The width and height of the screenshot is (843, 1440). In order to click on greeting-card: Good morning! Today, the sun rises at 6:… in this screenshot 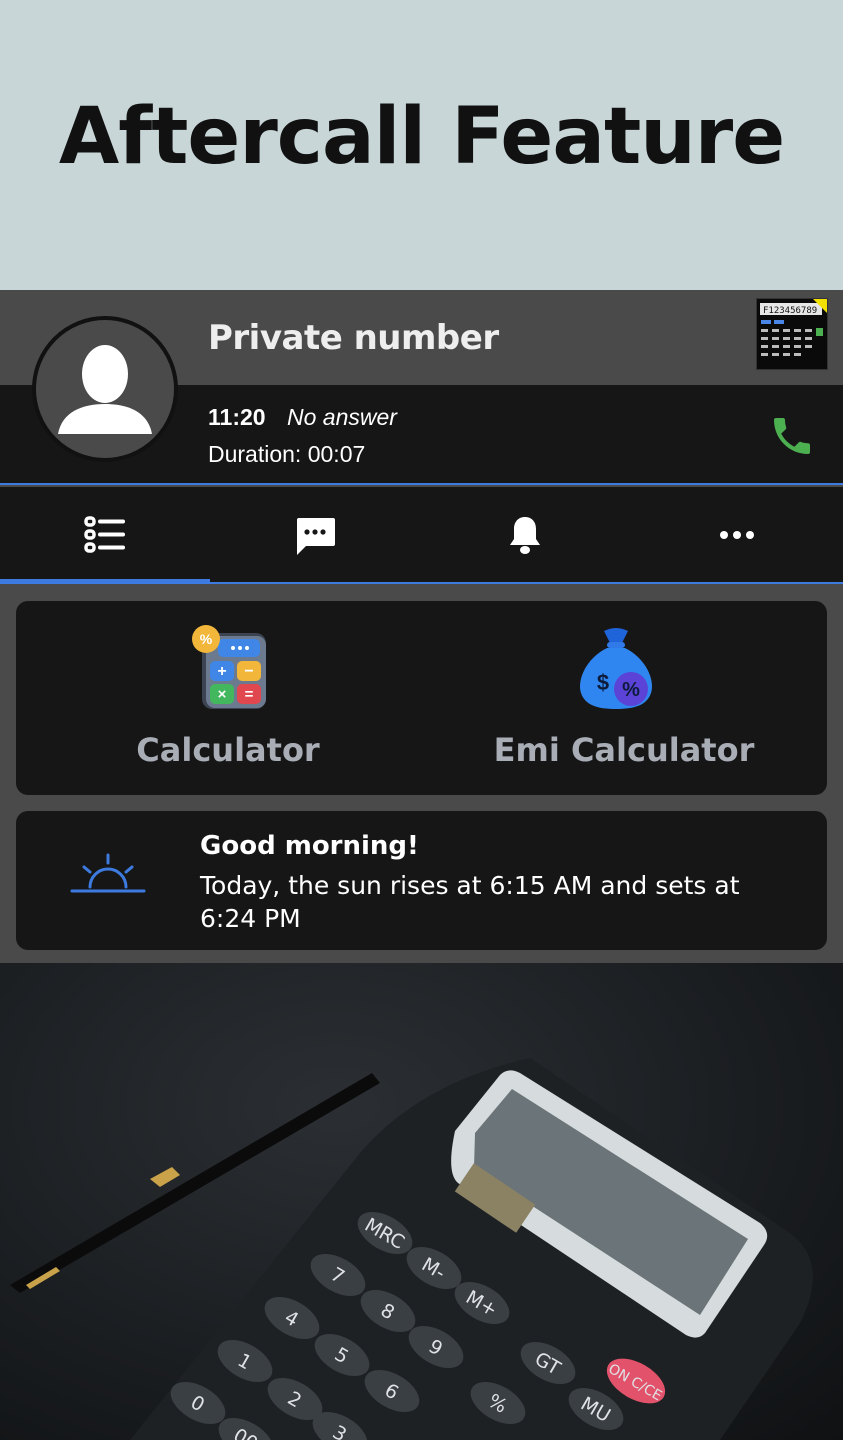, I will do `click(421, 880)`.